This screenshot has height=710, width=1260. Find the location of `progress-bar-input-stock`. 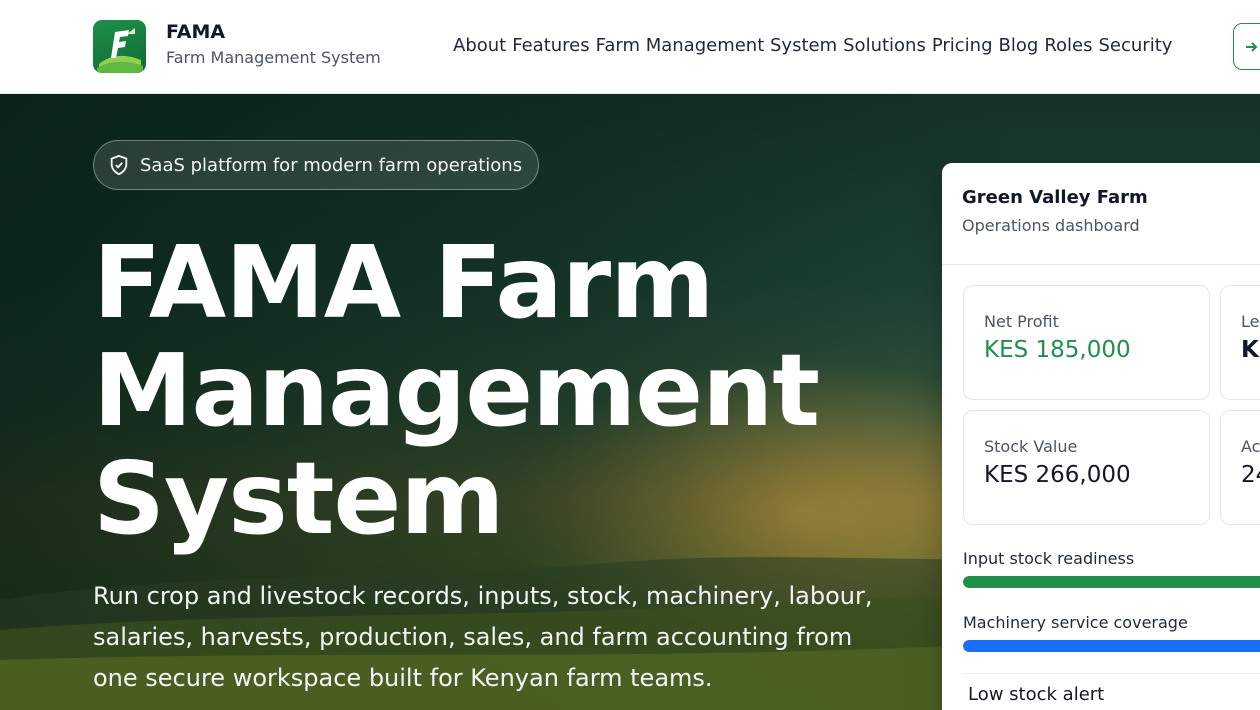

progress-bar-input-stock is located at coordinates (1111, 582).